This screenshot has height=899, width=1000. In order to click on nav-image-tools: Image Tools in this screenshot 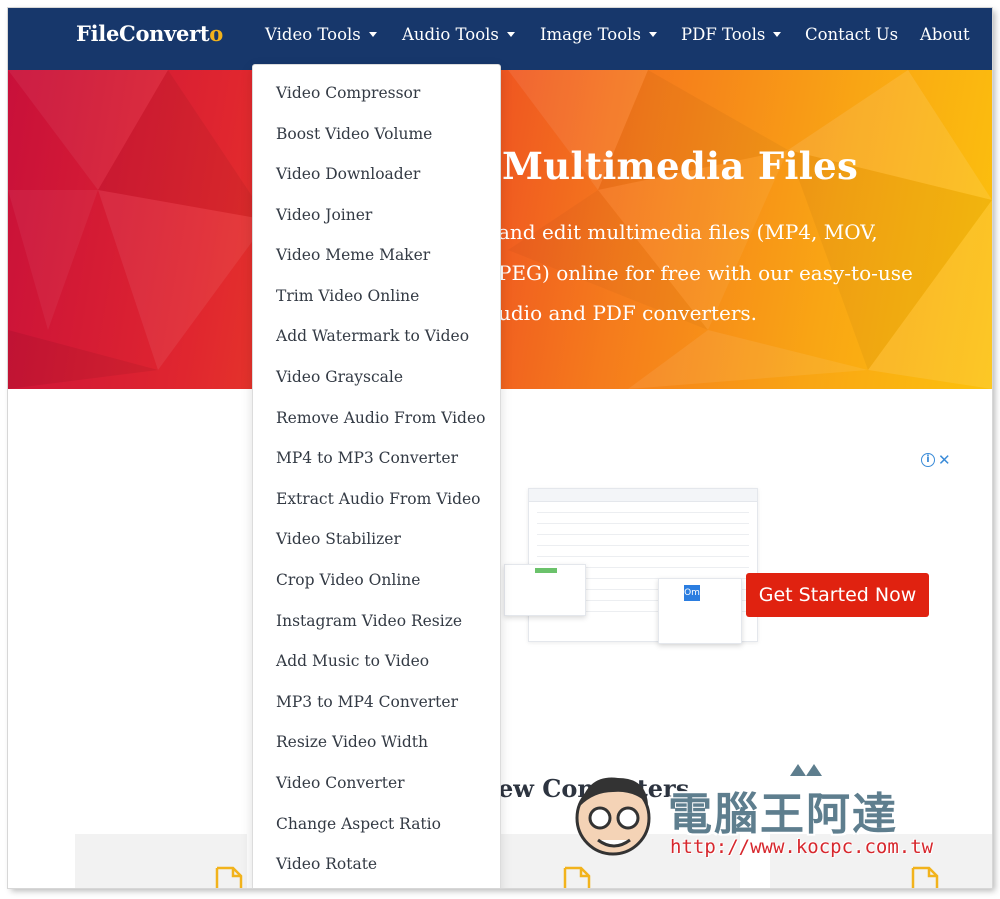, I will do `click(598, 34)`.